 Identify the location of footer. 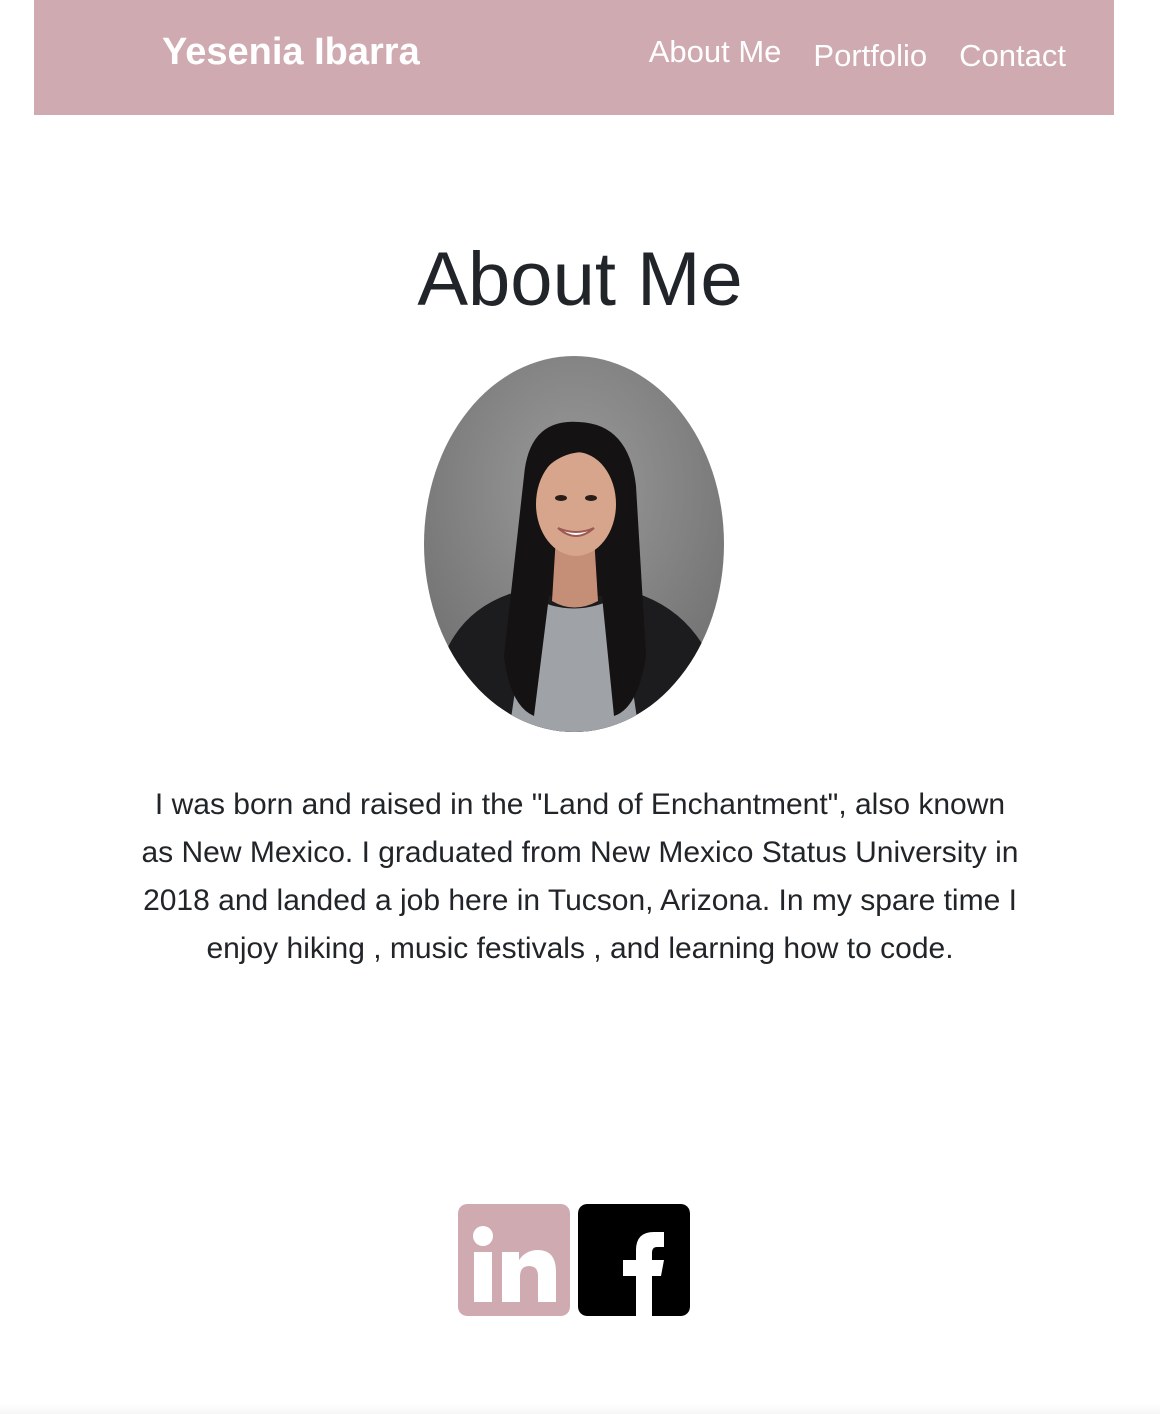
(580, 1409).